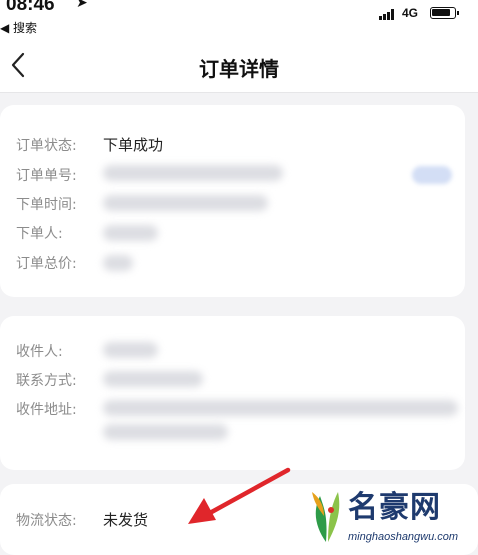 The image size is (478, 555). What do you see at coordinates (193, 173) in the screenshot?
I see `order-number-value-redacted` at bounding box center [193, 173].